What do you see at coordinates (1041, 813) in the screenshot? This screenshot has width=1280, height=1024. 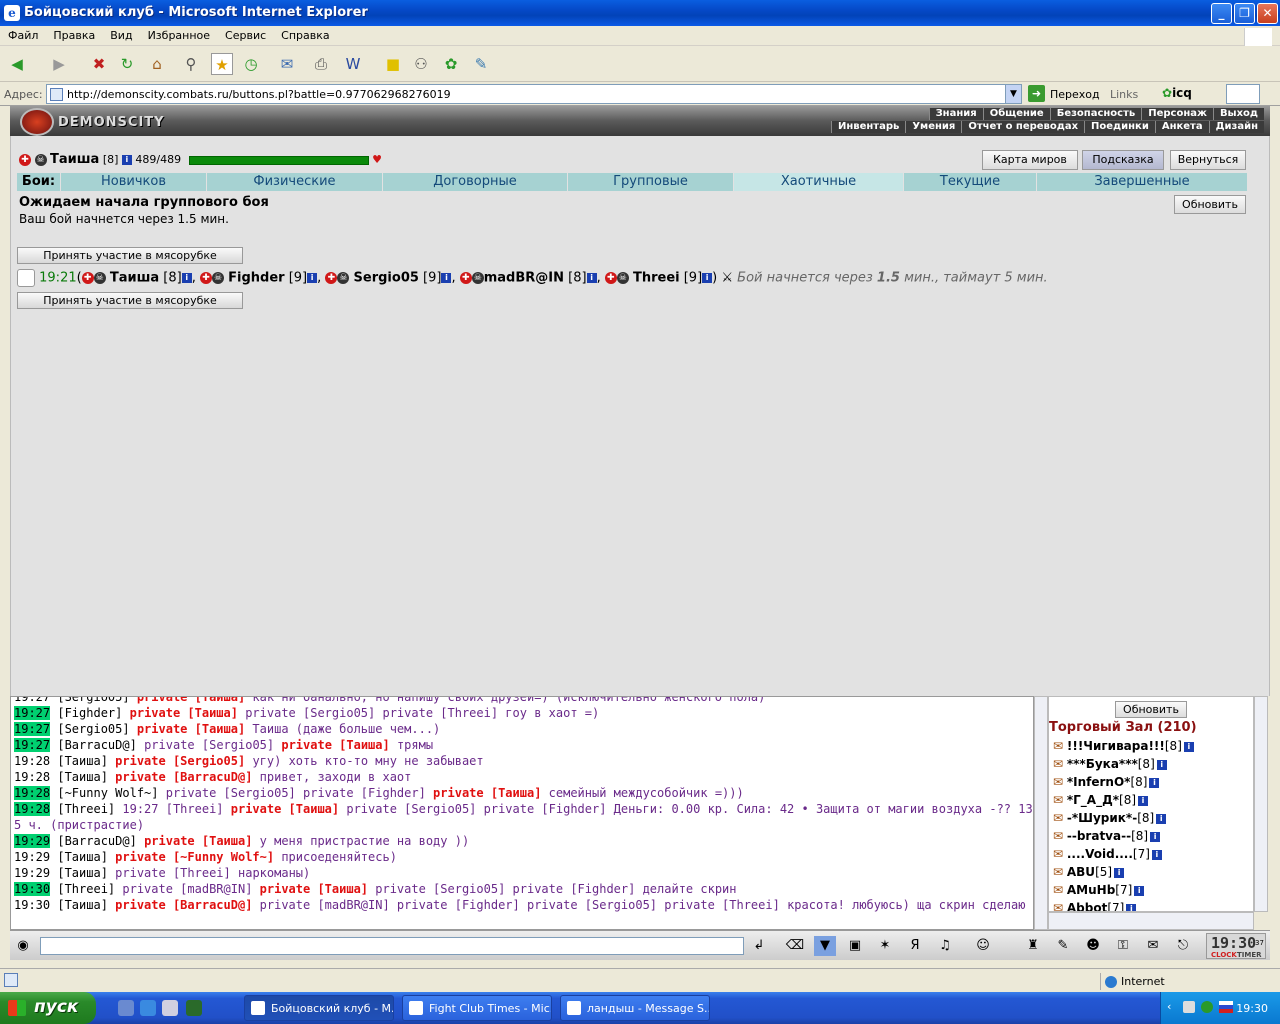 I see `chat-scrollbar` at bounding box center [1041, 813].